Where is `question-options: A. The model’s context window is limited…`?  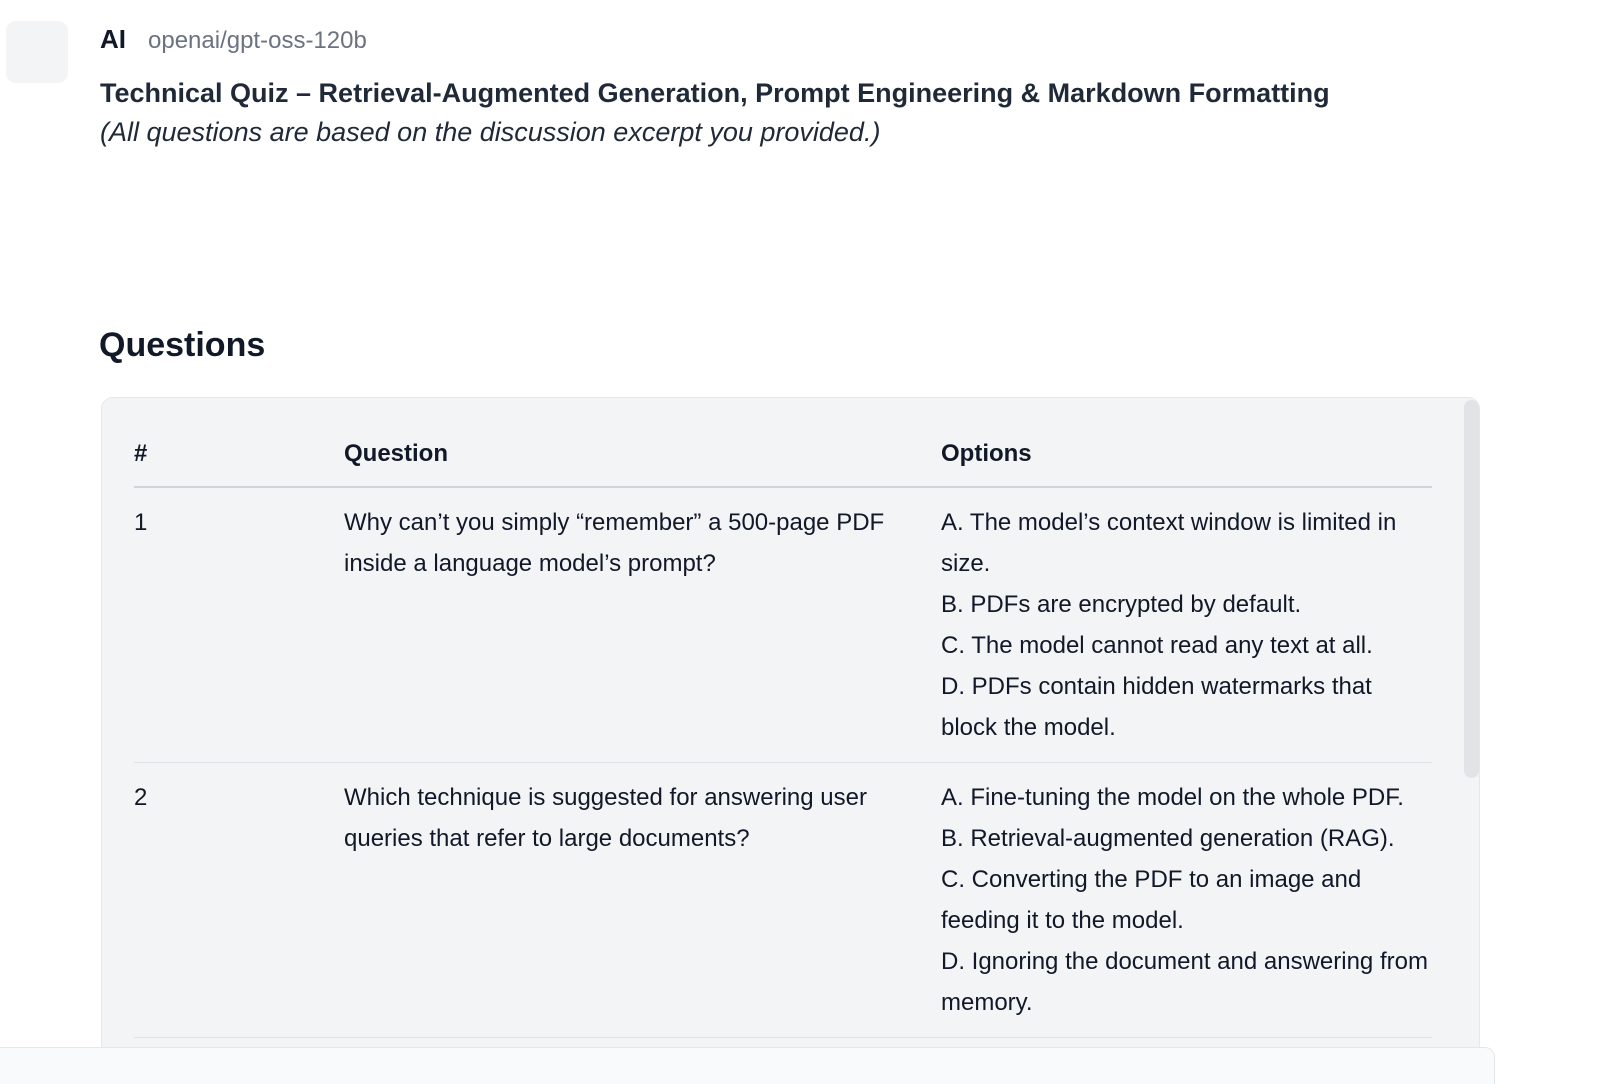 question-options: A. The model’s context window is limited… is located at coordinates (1186, 625).